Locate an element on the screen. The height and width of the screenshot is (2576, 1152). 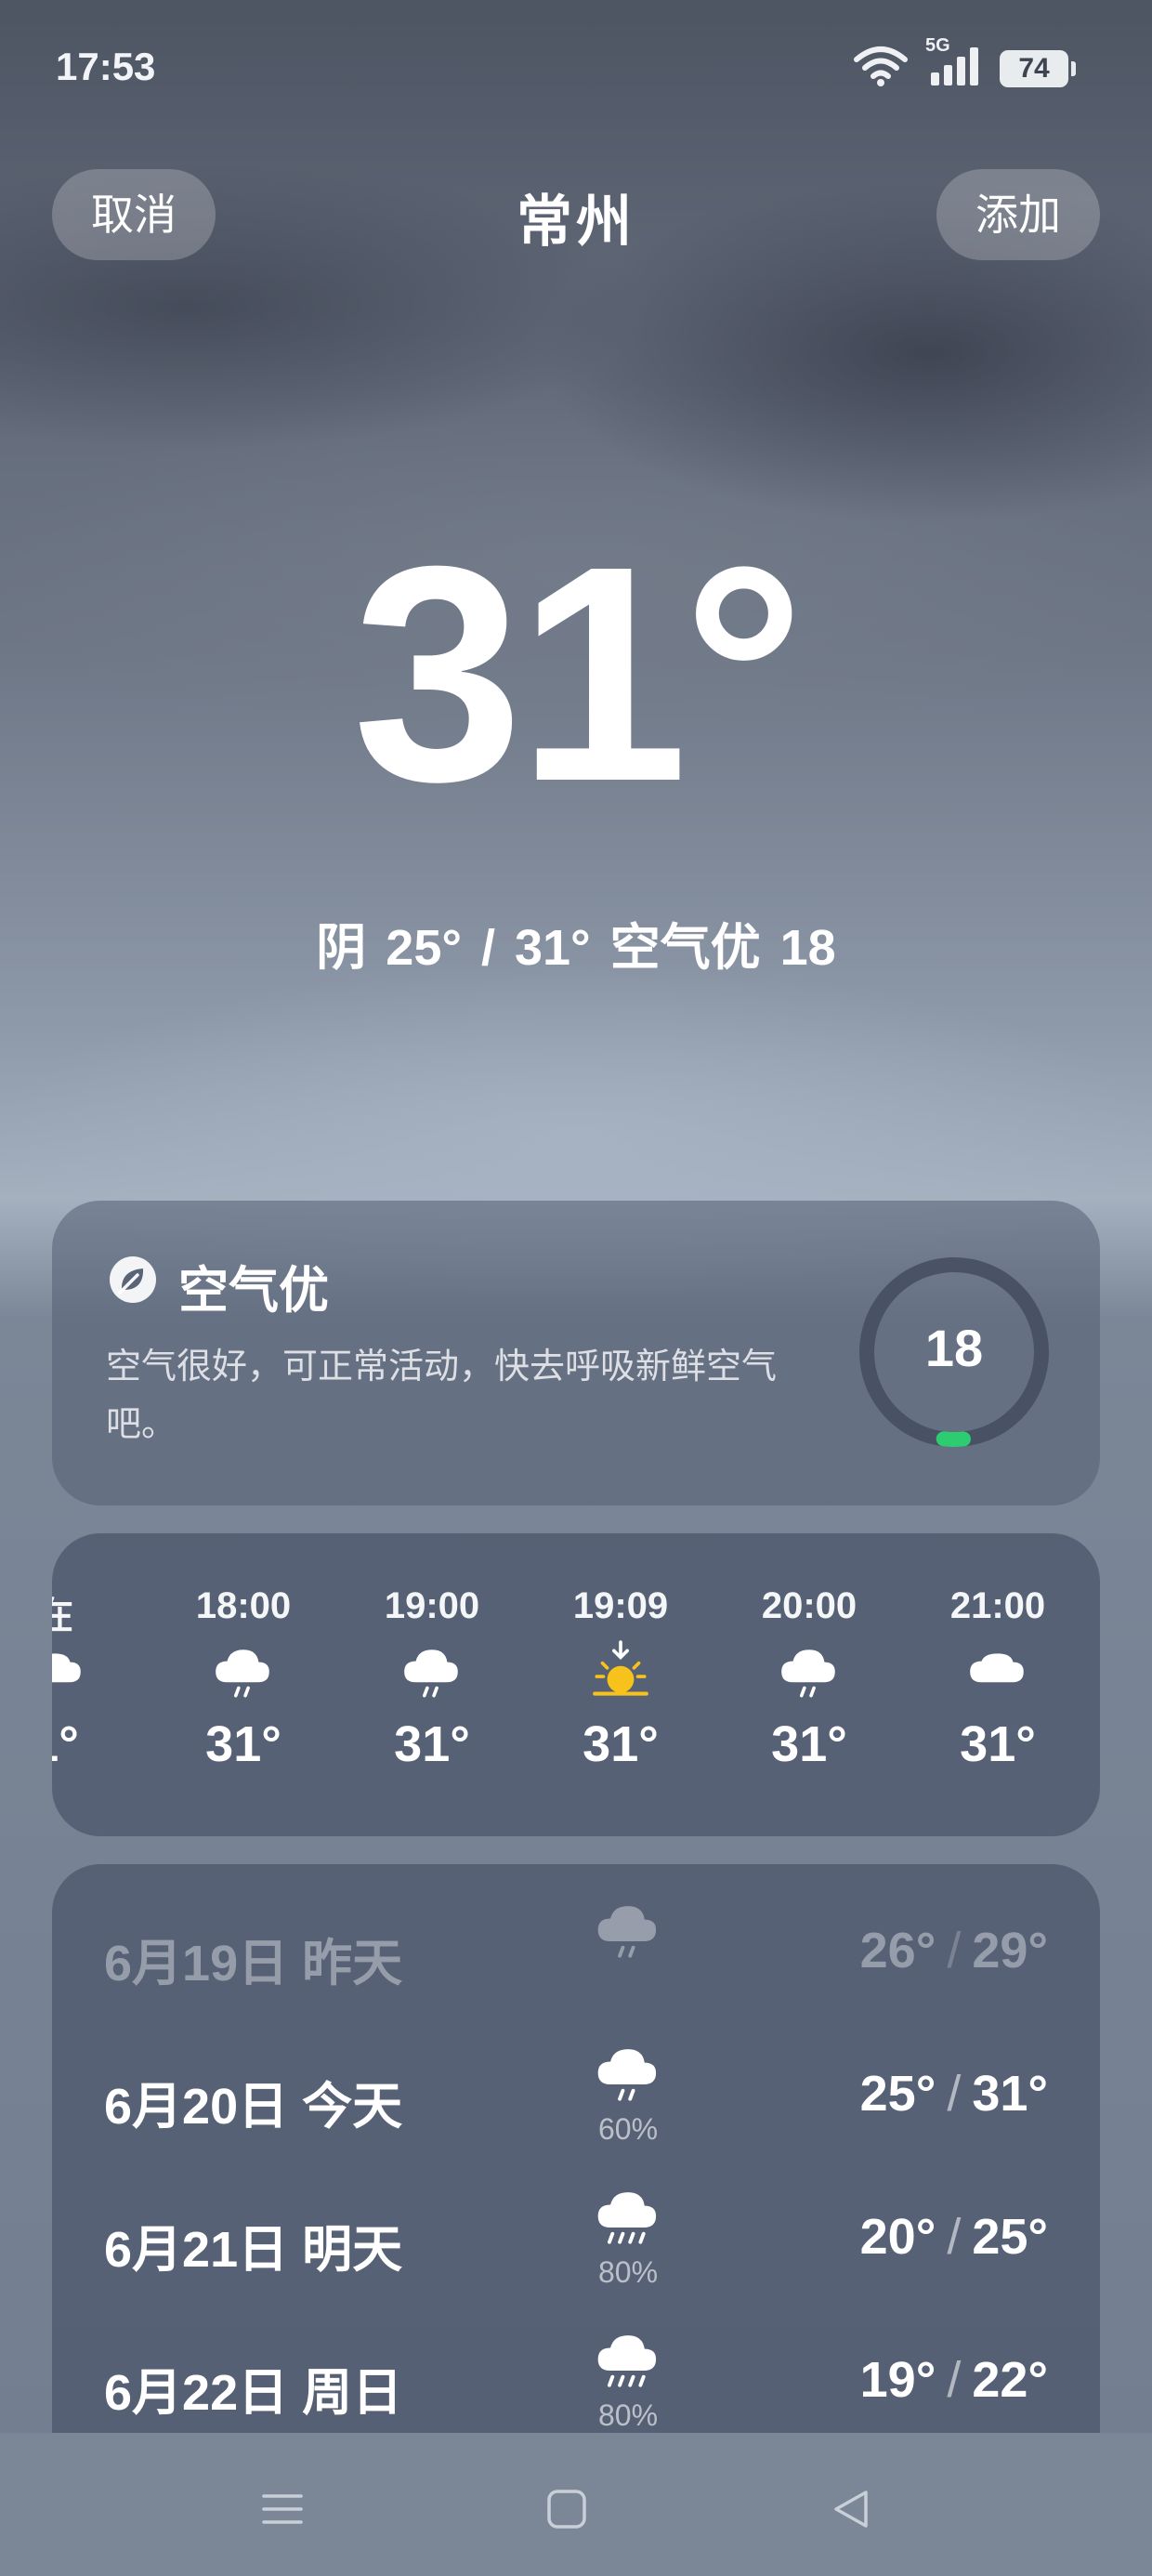
hourly-item: 20:00 31° is located at coordinates (809, 1679).